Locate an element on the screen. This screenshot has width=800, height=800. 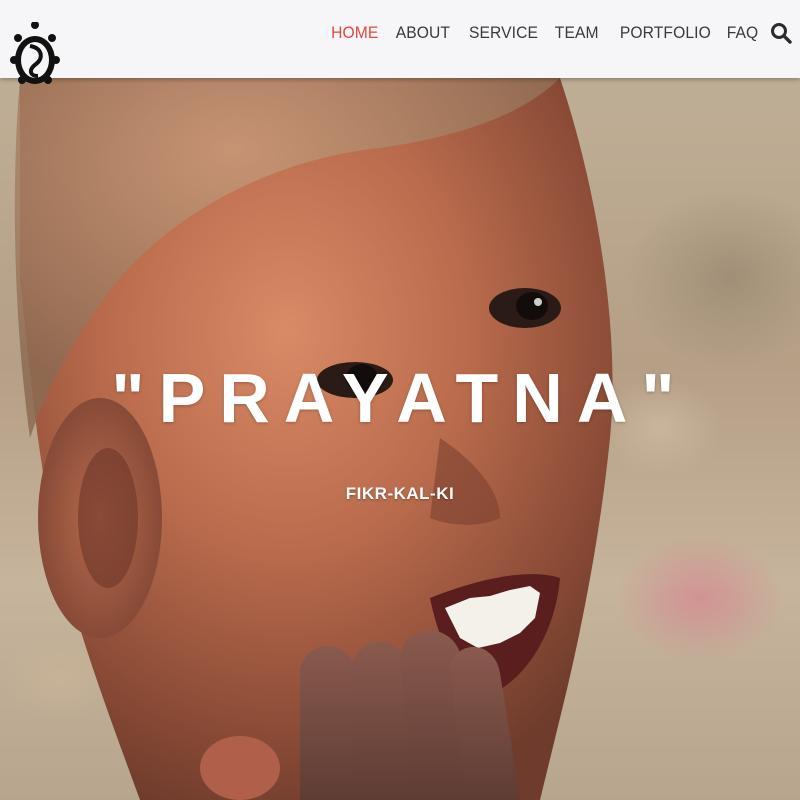
nav-service: SERVICE is located at coordinates (503, 33).